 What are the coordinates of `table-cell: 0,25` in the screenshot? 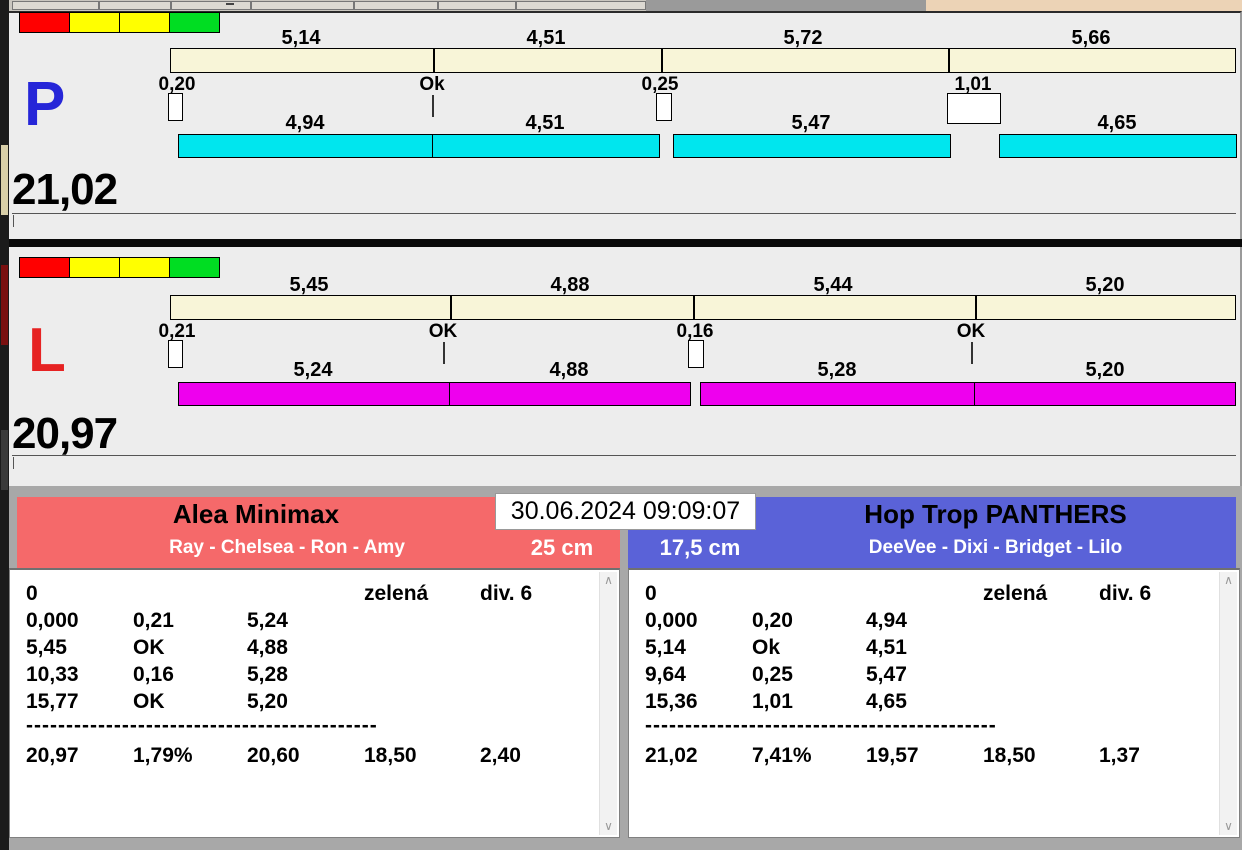 It's located at (772, 674).